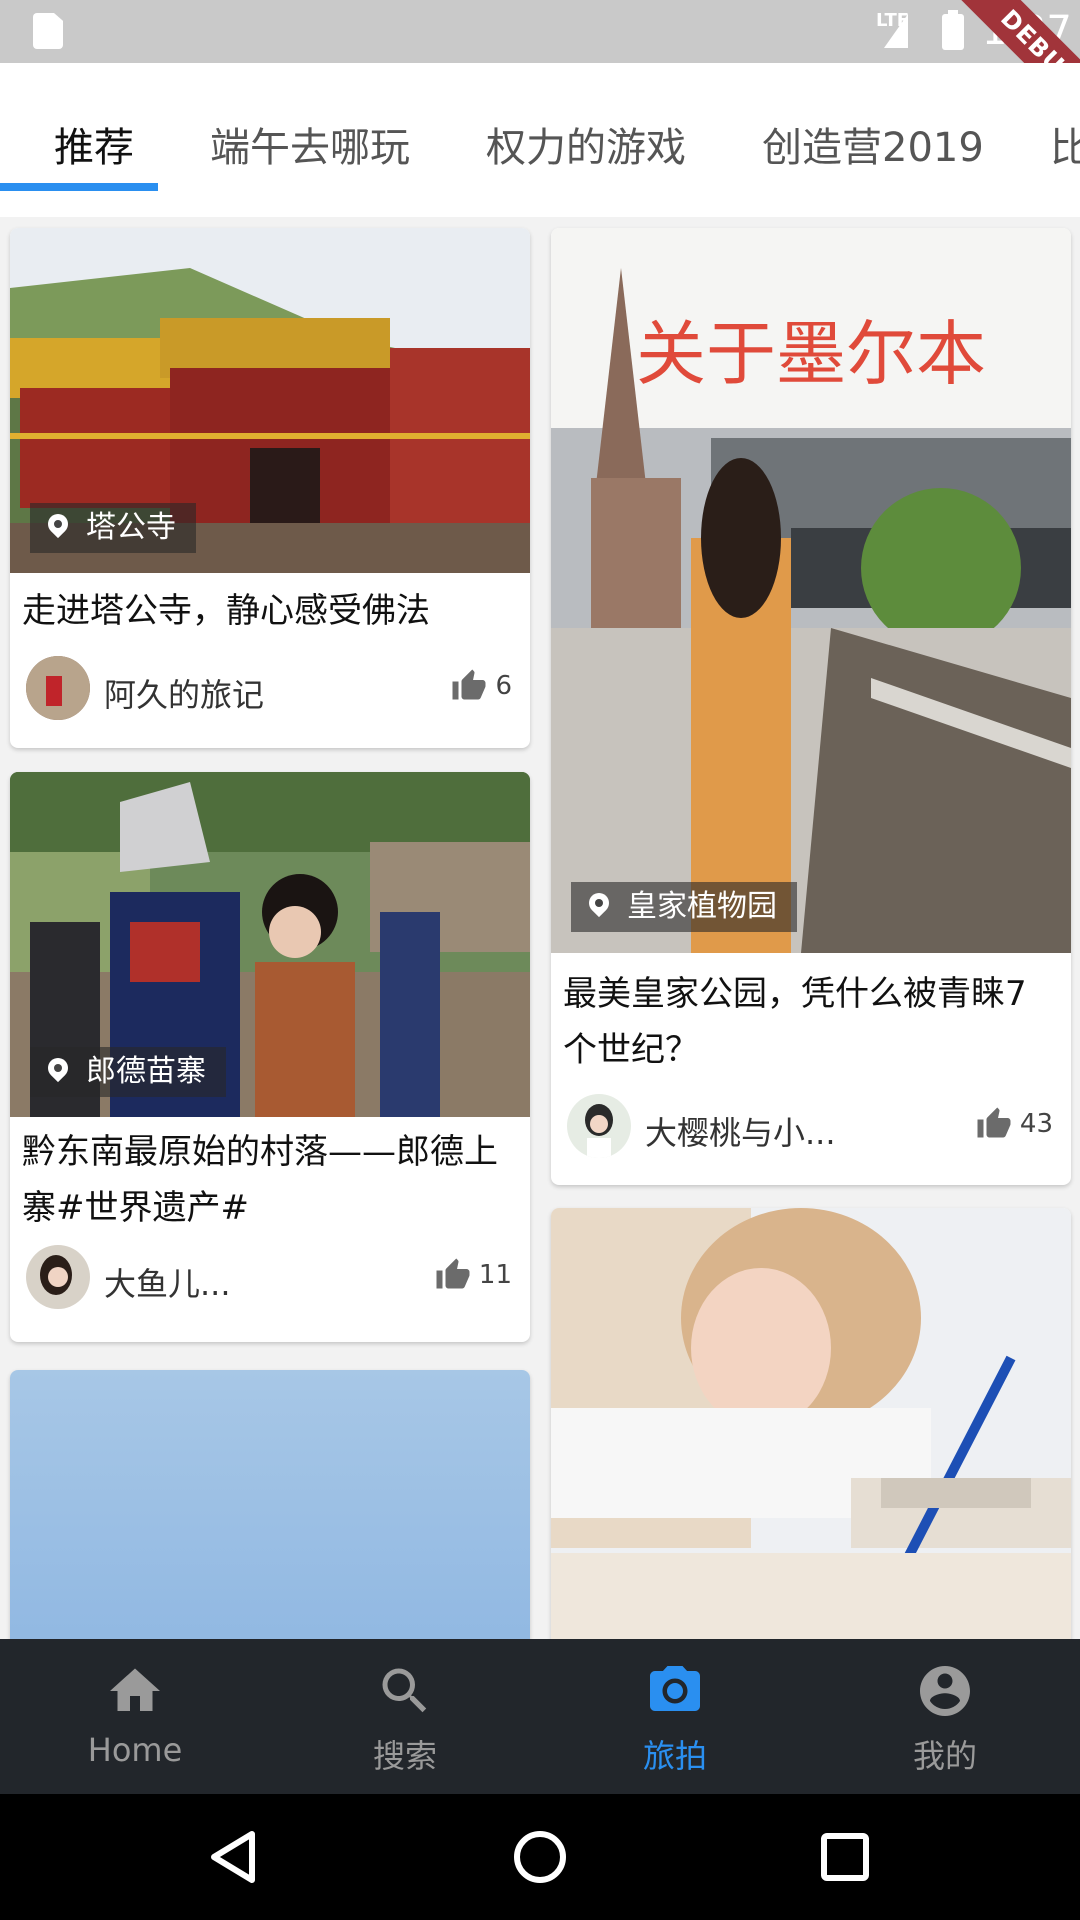 The width and height of the screenshot is (1080, 1920). What do you see at coordinates (896, 31) in the screenshot?
I see `signal-icon` at bounding box center [896, 31].